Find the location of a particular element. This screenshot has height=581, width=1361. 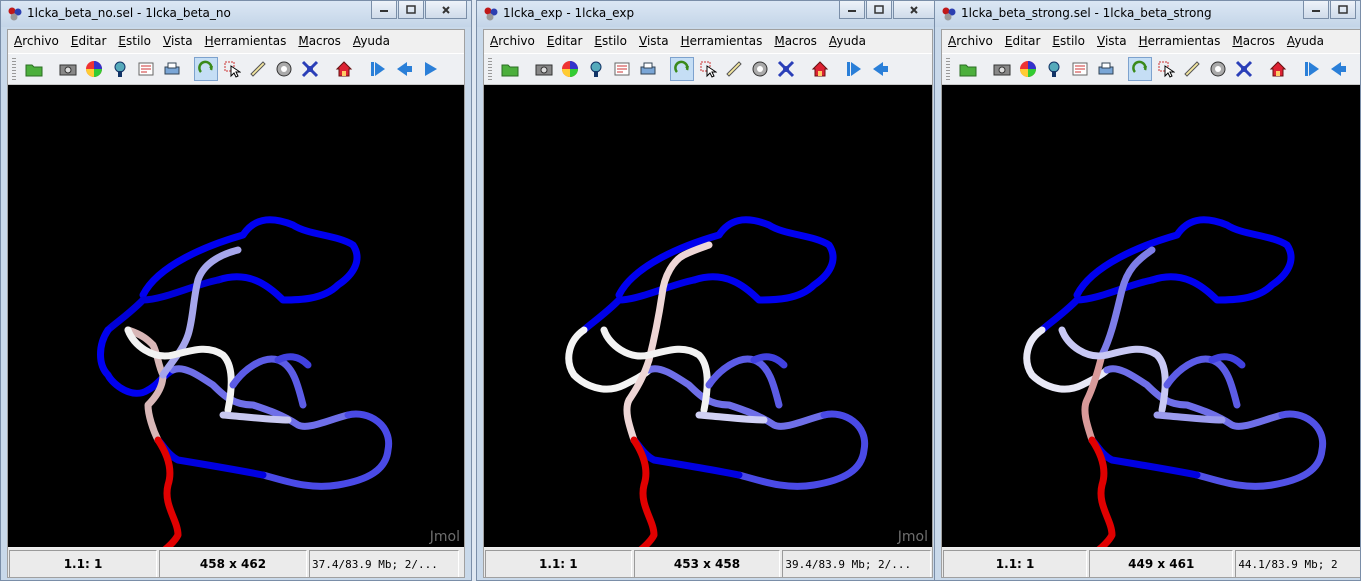

toolbar is located at coordinates (236, 69).